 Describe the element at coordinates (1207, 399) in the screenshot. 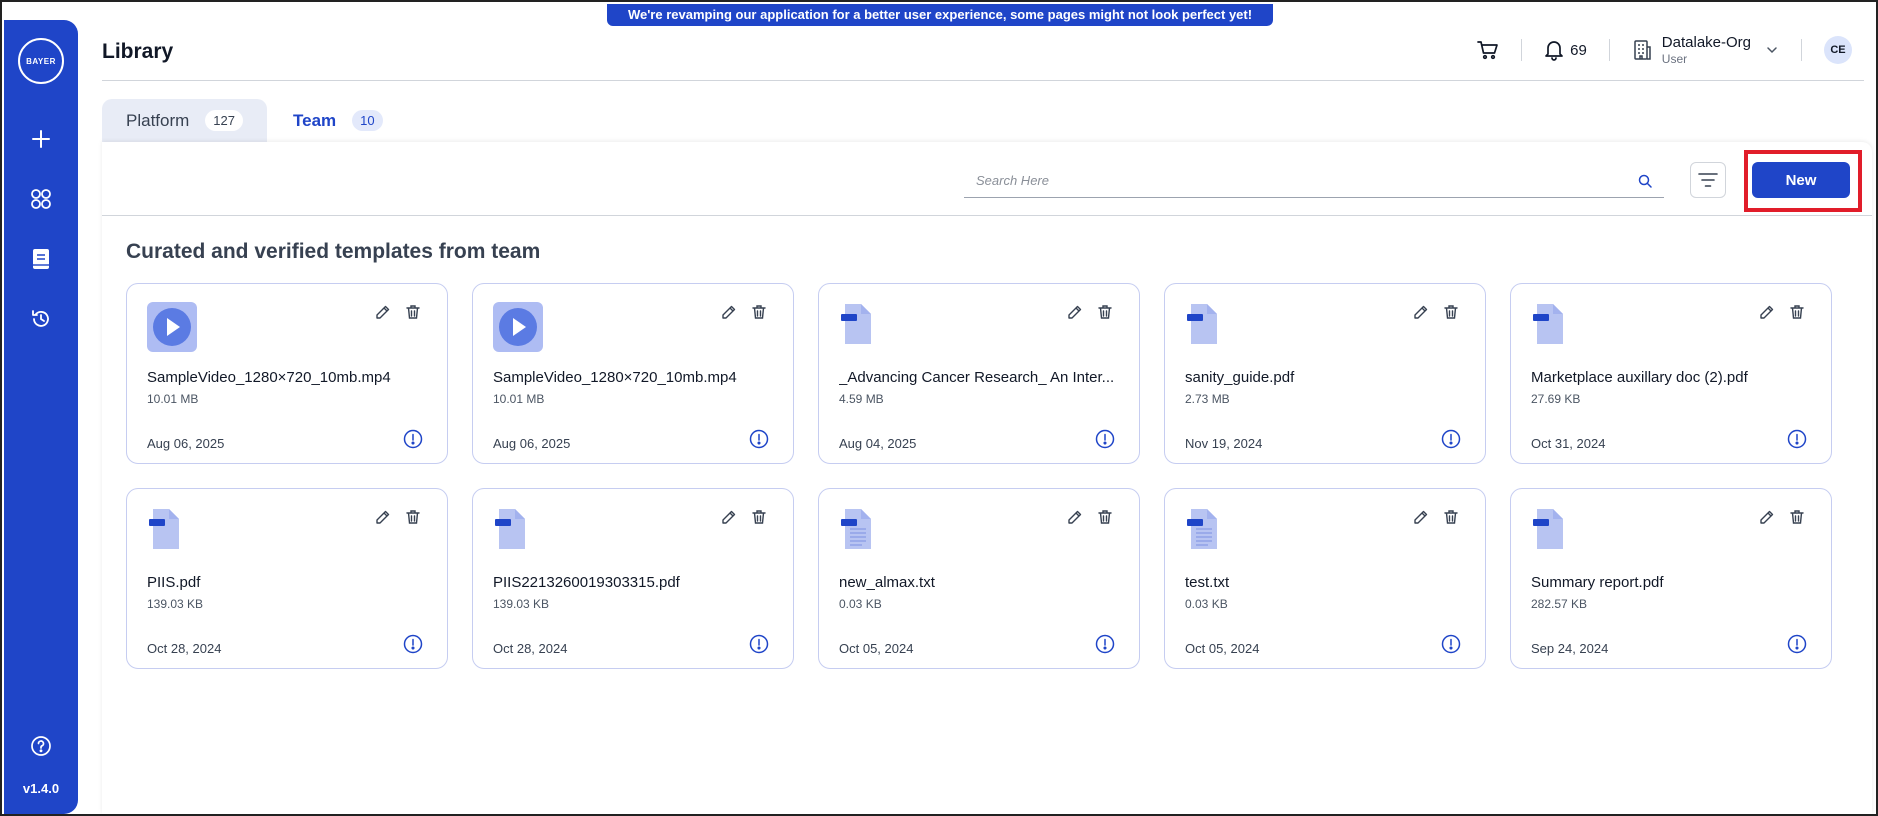

I see `file-size: 2.73 MB` at that location.